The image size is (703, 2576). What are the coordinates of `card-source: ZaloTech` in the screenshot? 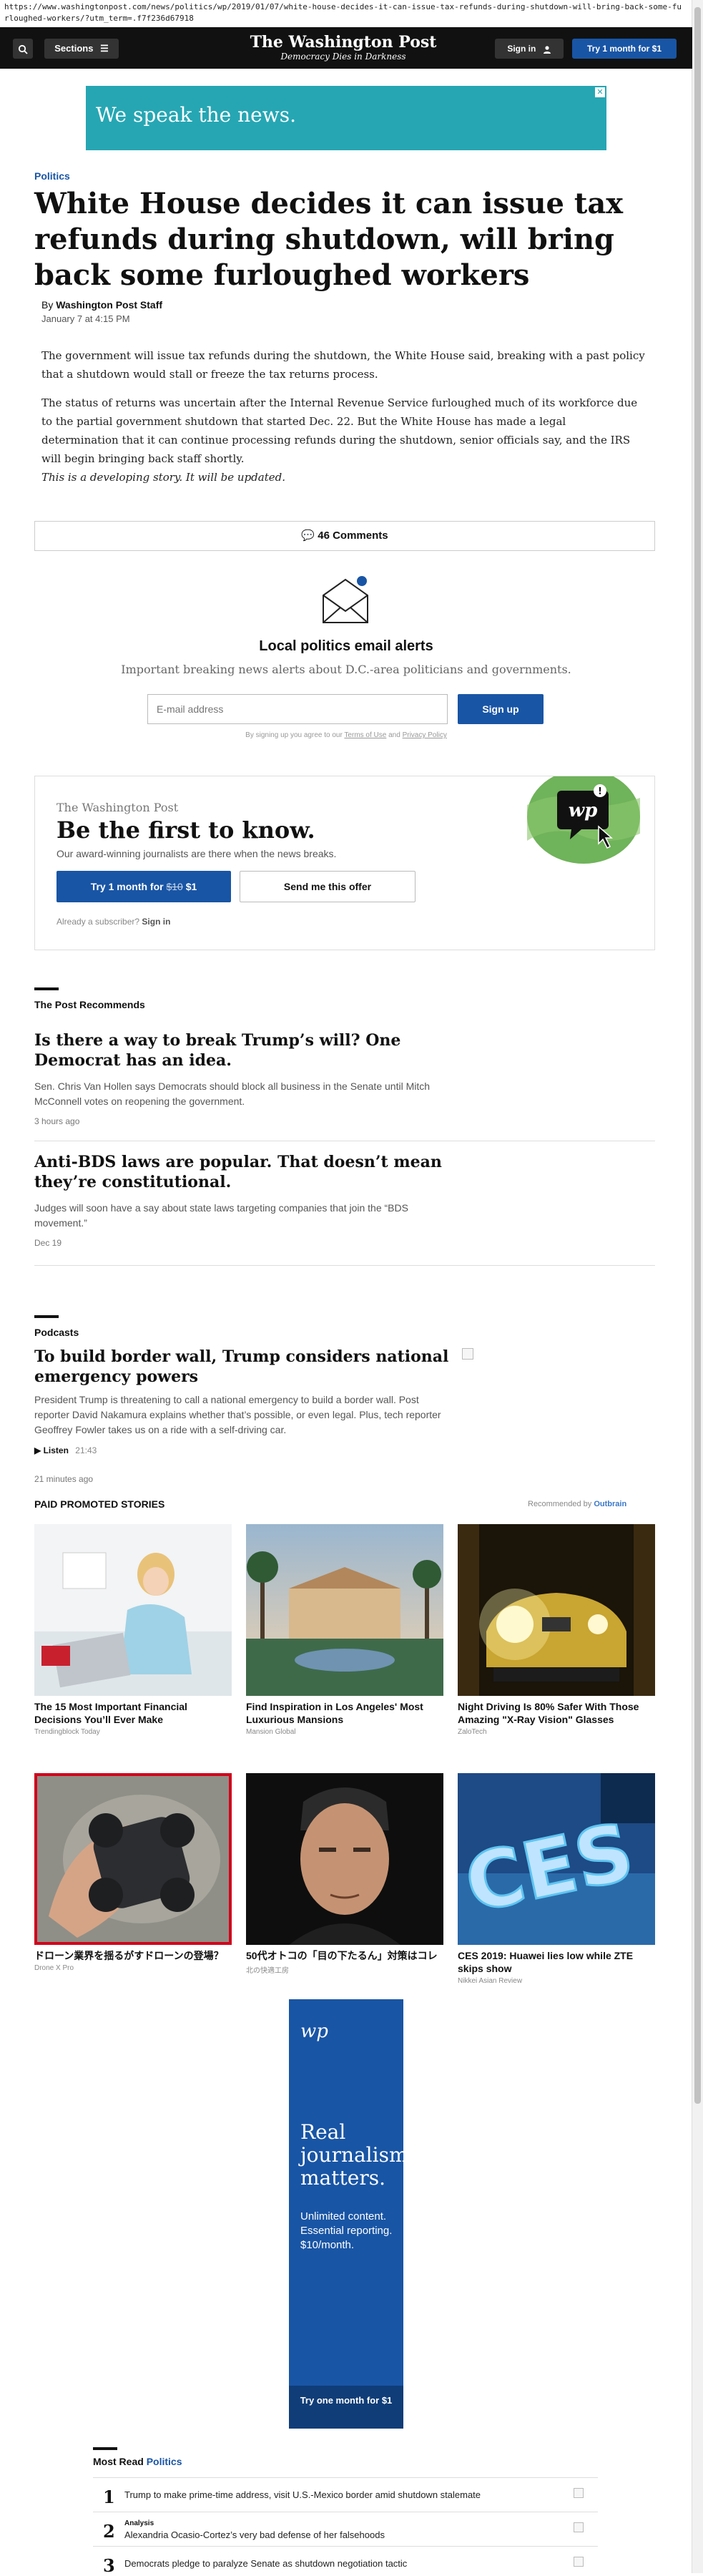 It's located at (472, 1732).